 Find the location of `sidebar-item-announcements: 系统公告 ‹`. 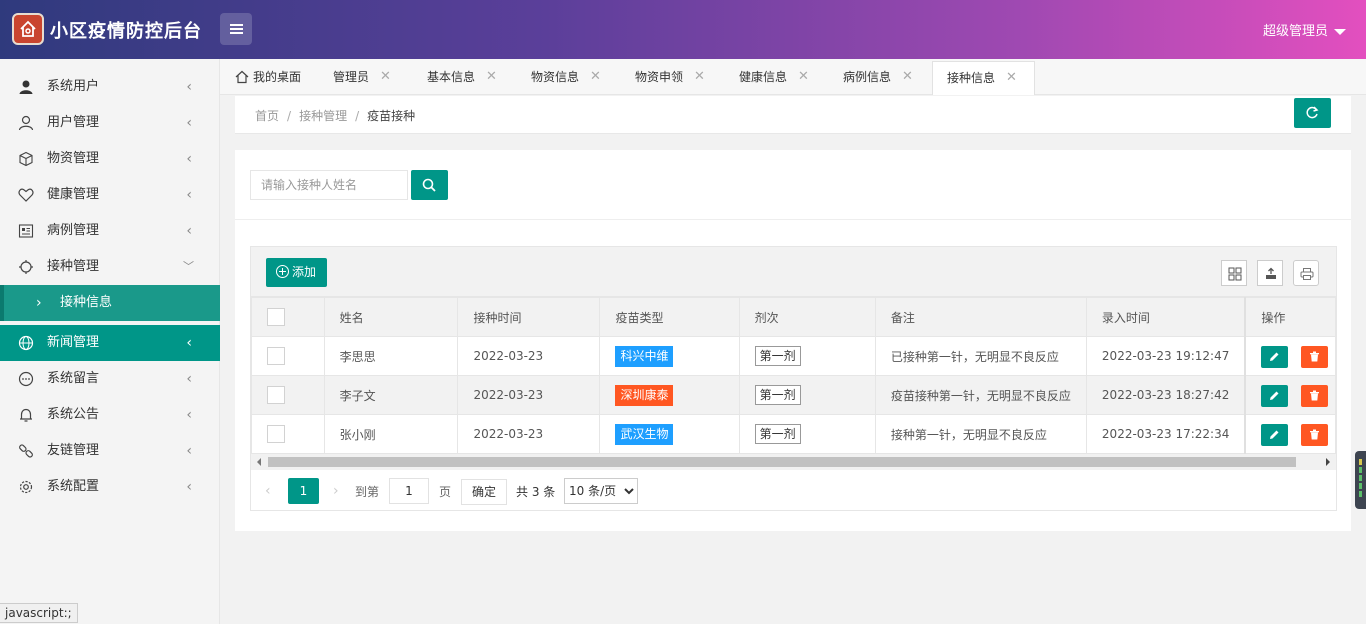

sidebar-item-announcements: 系统公告 ‹ is located at coordinates (110, 415).